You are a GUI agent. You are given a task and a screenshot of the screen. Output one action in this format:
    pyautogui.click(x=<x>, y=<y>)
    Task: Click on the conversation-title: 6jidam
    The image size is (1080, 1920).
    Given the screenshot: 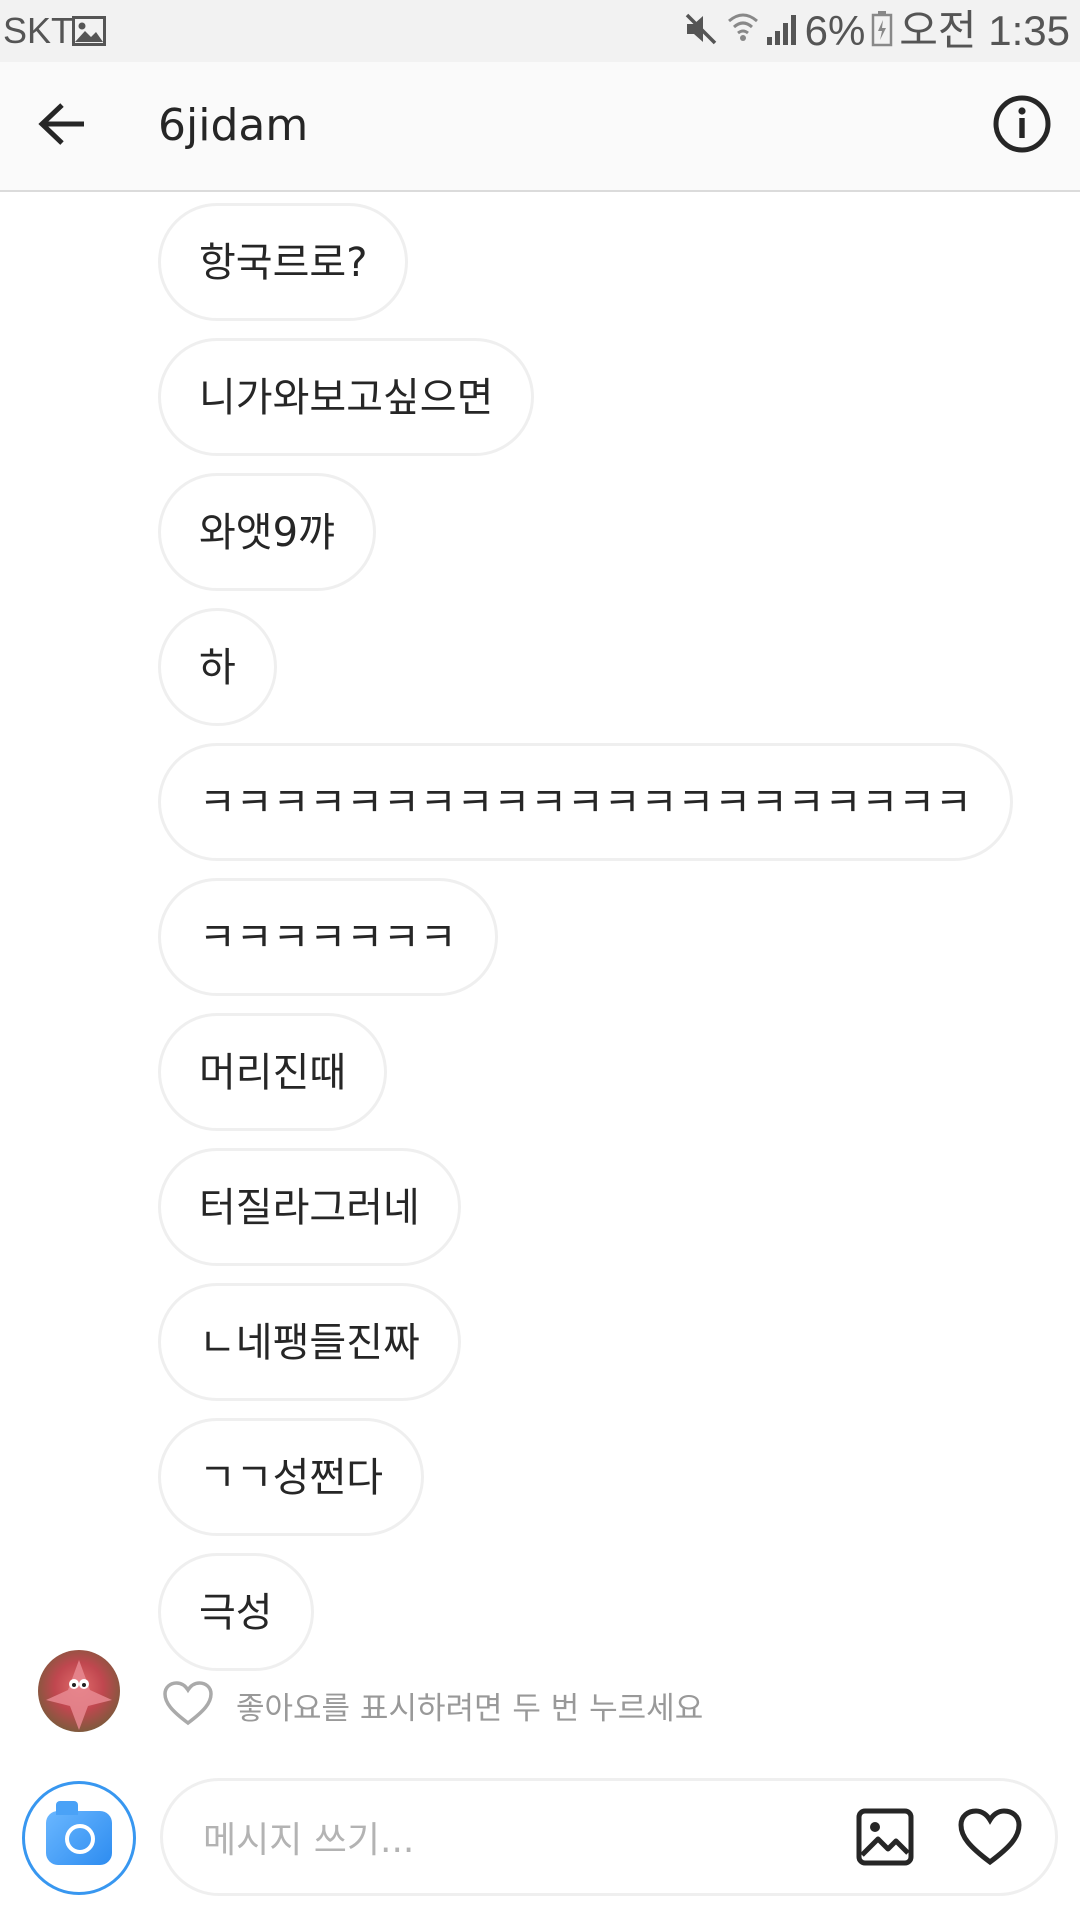 What is the action you would take?
    pyautogui.click(x=233, y=125)
    